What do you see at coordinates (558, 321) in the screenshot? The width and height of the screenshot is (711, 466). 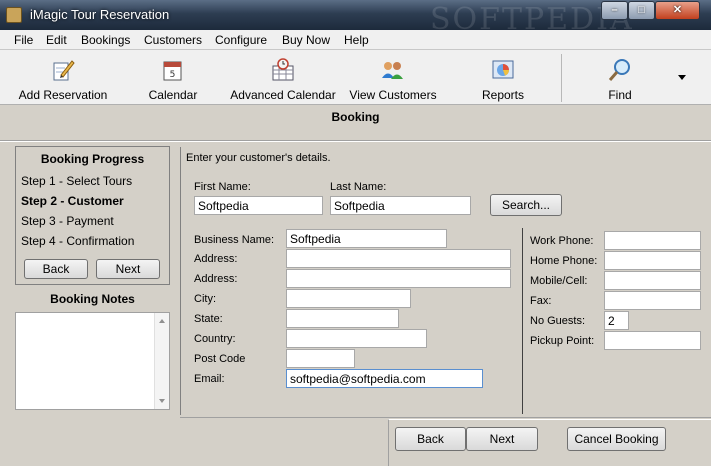 I see `no-guests-label: No Guests:` at bounding box center [558, 321].